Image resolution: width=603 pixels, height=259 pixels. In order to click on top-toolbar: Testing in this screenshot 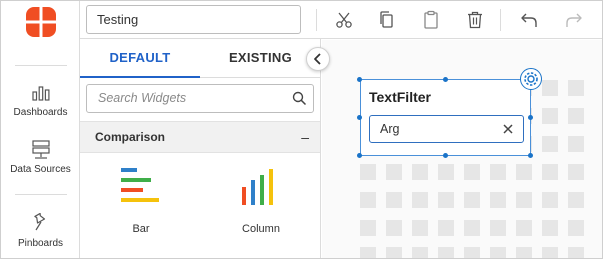, I will do `click(341, 20)`.